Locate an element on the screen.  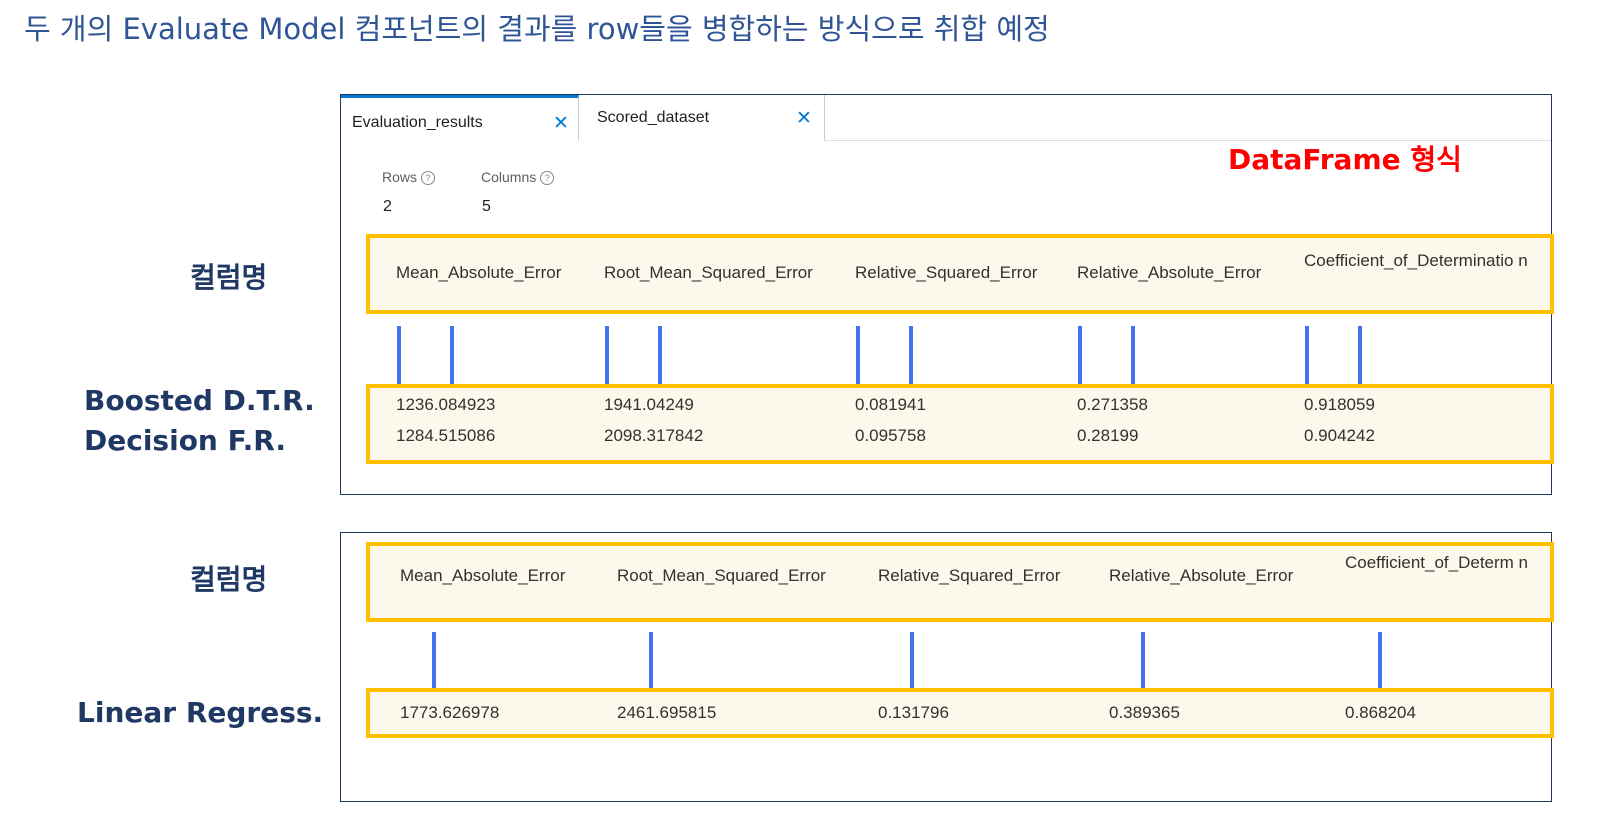
row-label-boosted: Boosted D.T.R. is located at coordinates (199, 400).